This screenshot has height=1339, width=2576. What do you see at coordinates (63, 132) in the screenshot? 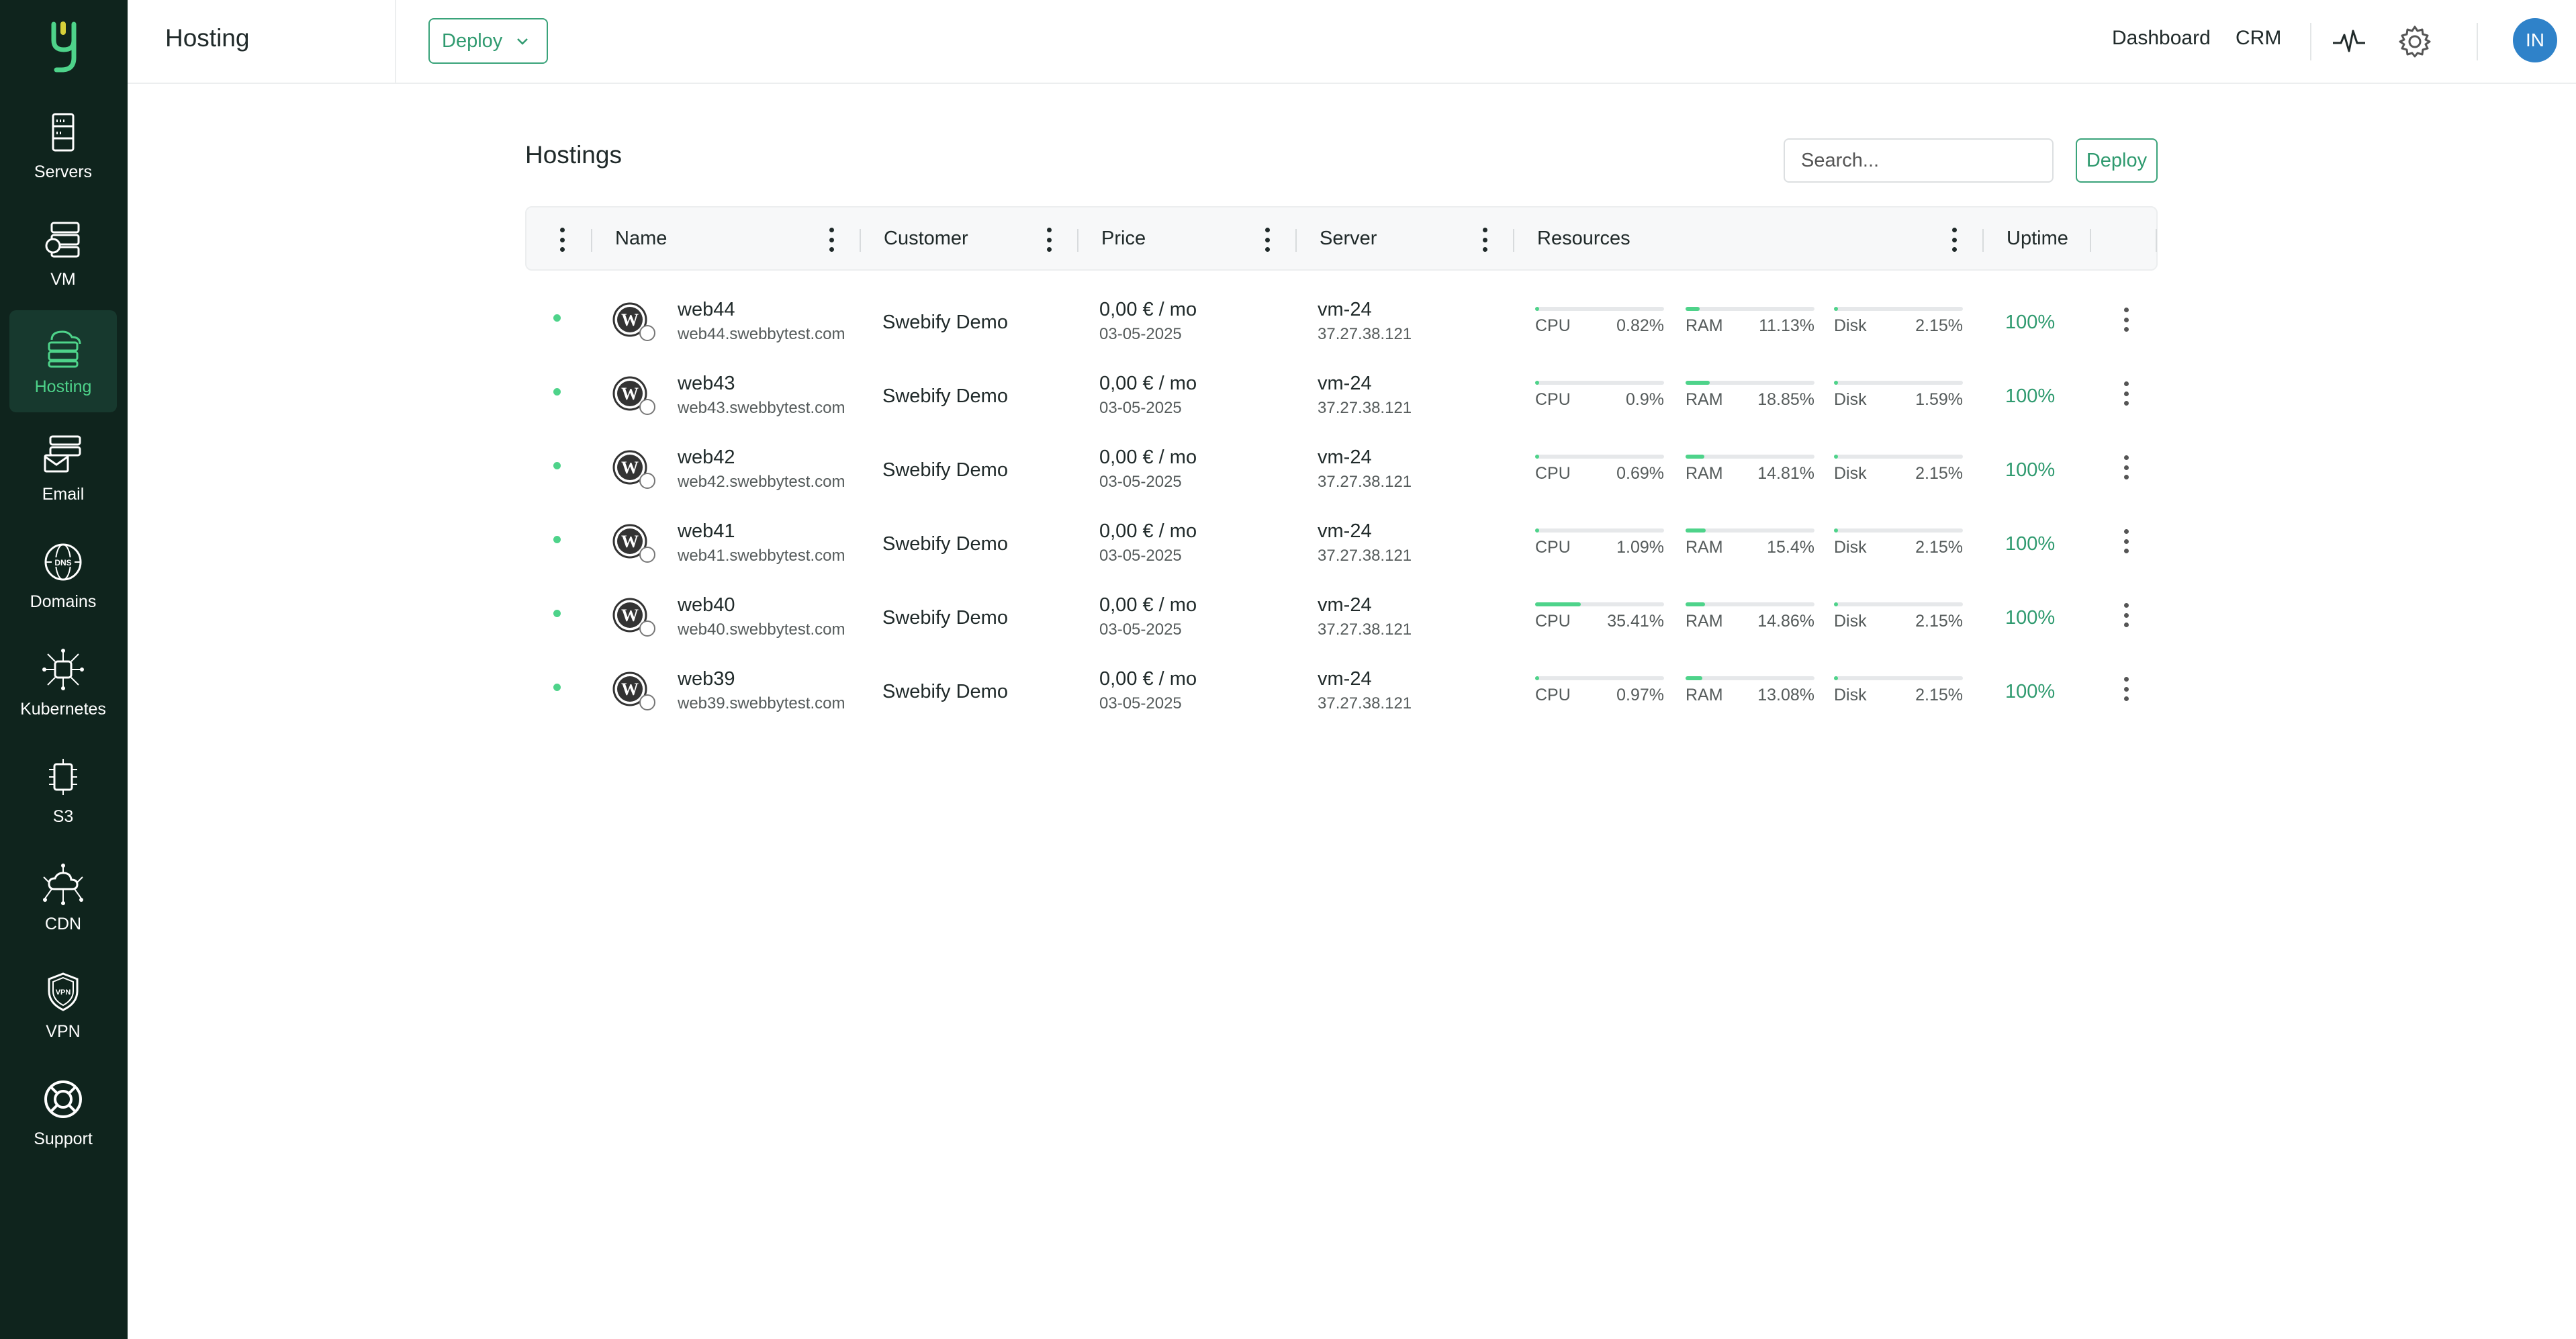
I see `servers-icon` at bounding box center [63, 132].